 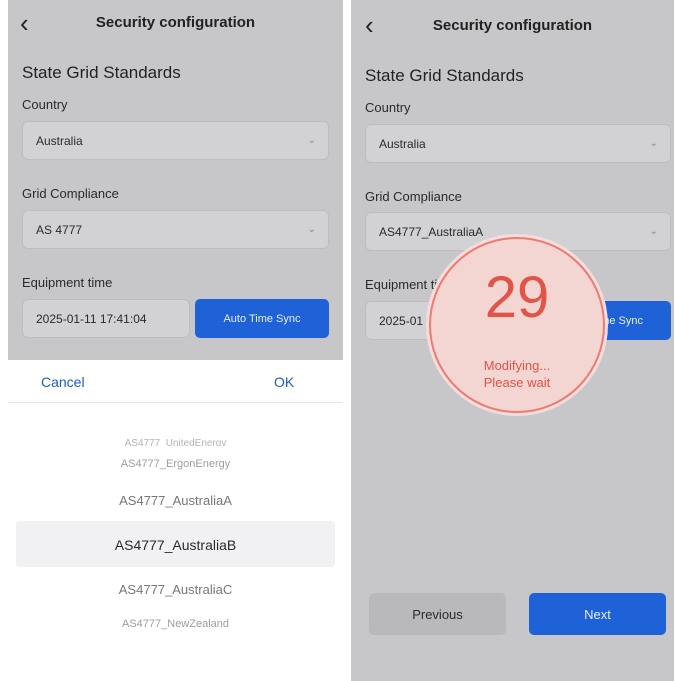 What do you see at coordinates (175, 545) in the screenshot?
I see `picker-option-selected: AS4777_AustraliaB` at bounding box center [175, 545].